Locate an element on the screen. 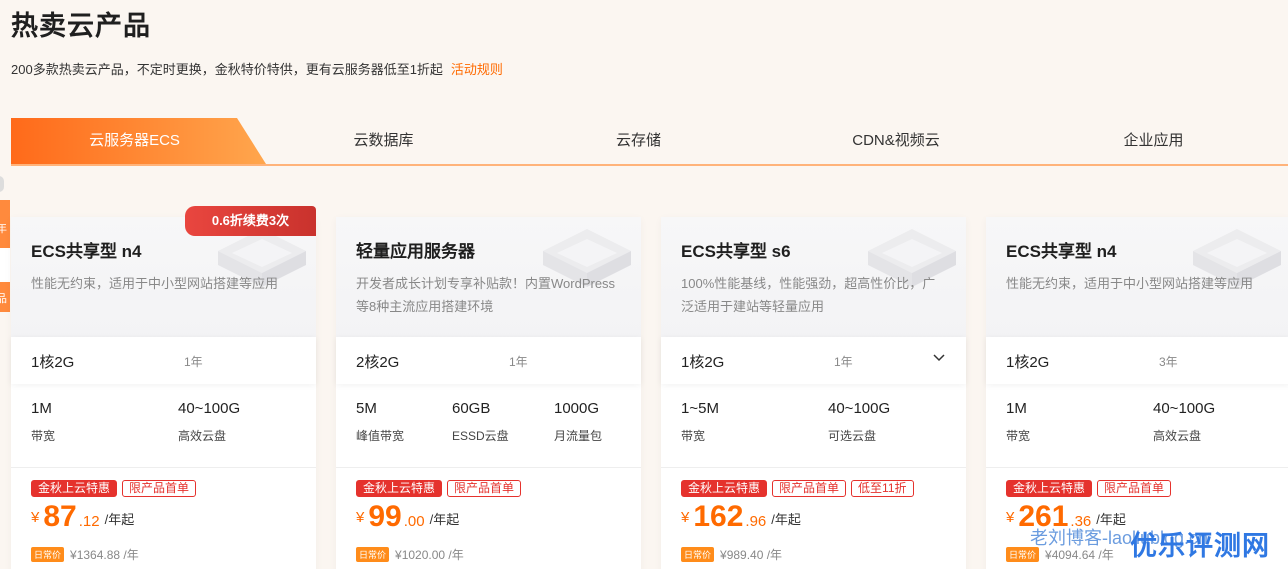  price-integer: 87 is located at coordinates (60, 516).